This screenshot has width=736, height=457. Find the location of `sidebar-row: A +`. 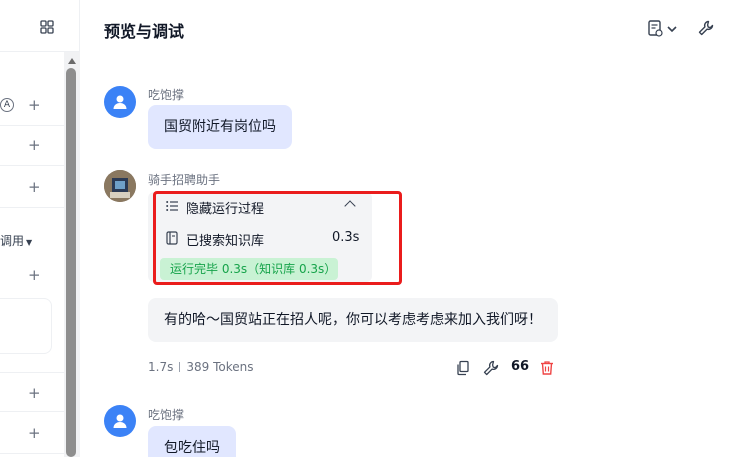

sidebar-row: A + is located at coordinates (32, 106).